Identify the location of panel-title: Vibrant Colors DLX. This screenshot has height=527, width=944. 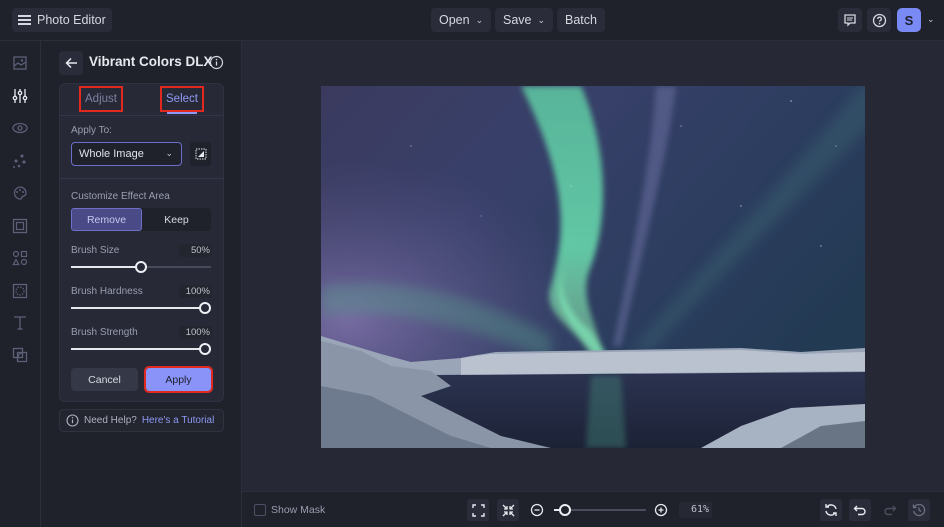
(151, 61).